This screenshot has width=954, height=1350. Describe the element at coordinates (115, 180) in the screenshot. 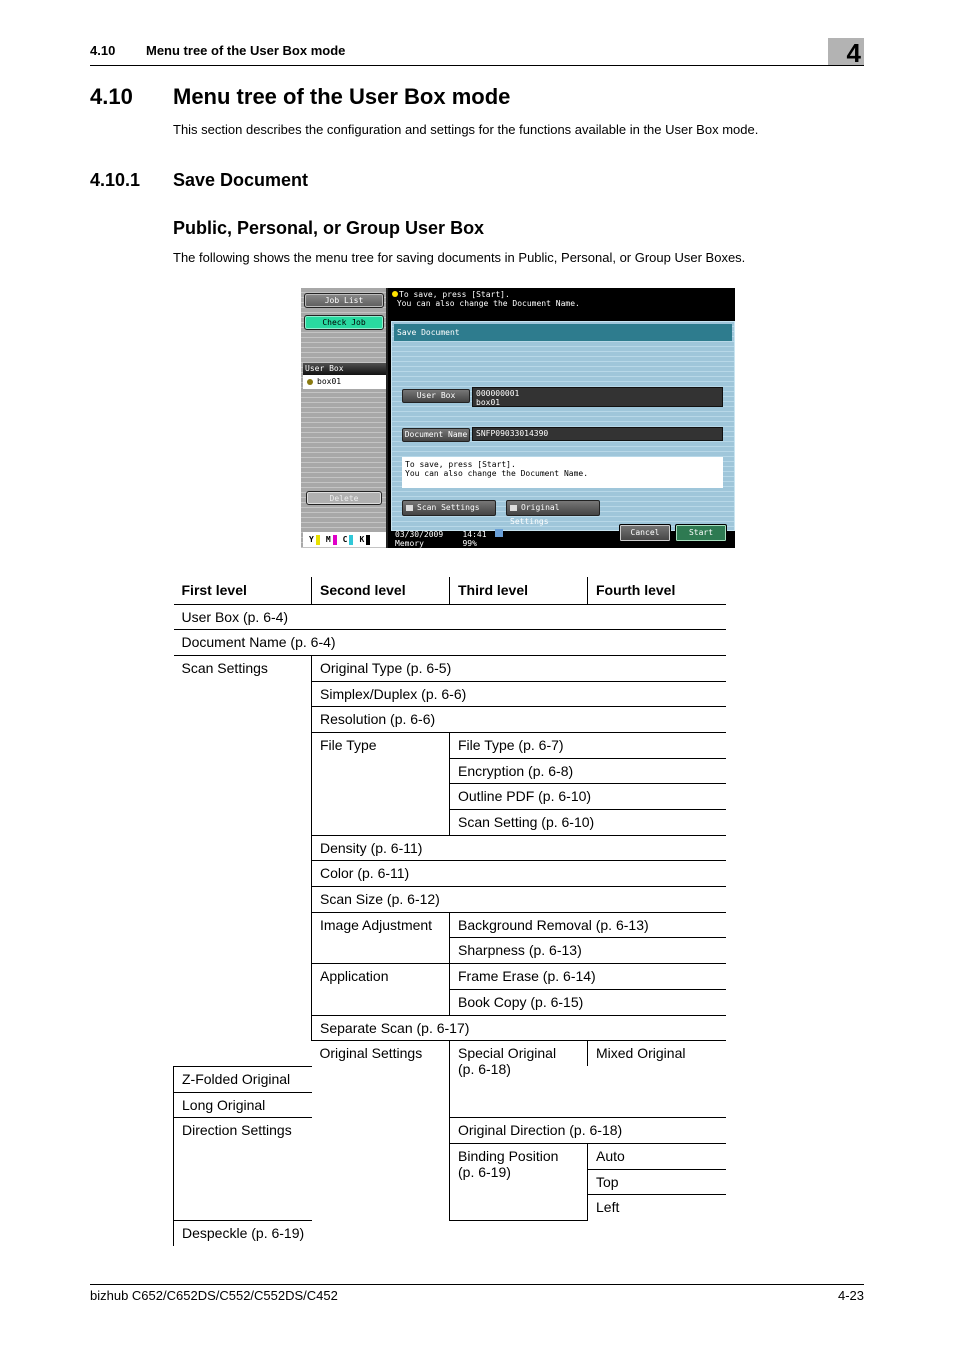

I see `subsection-number: 4.10.1` at that location.